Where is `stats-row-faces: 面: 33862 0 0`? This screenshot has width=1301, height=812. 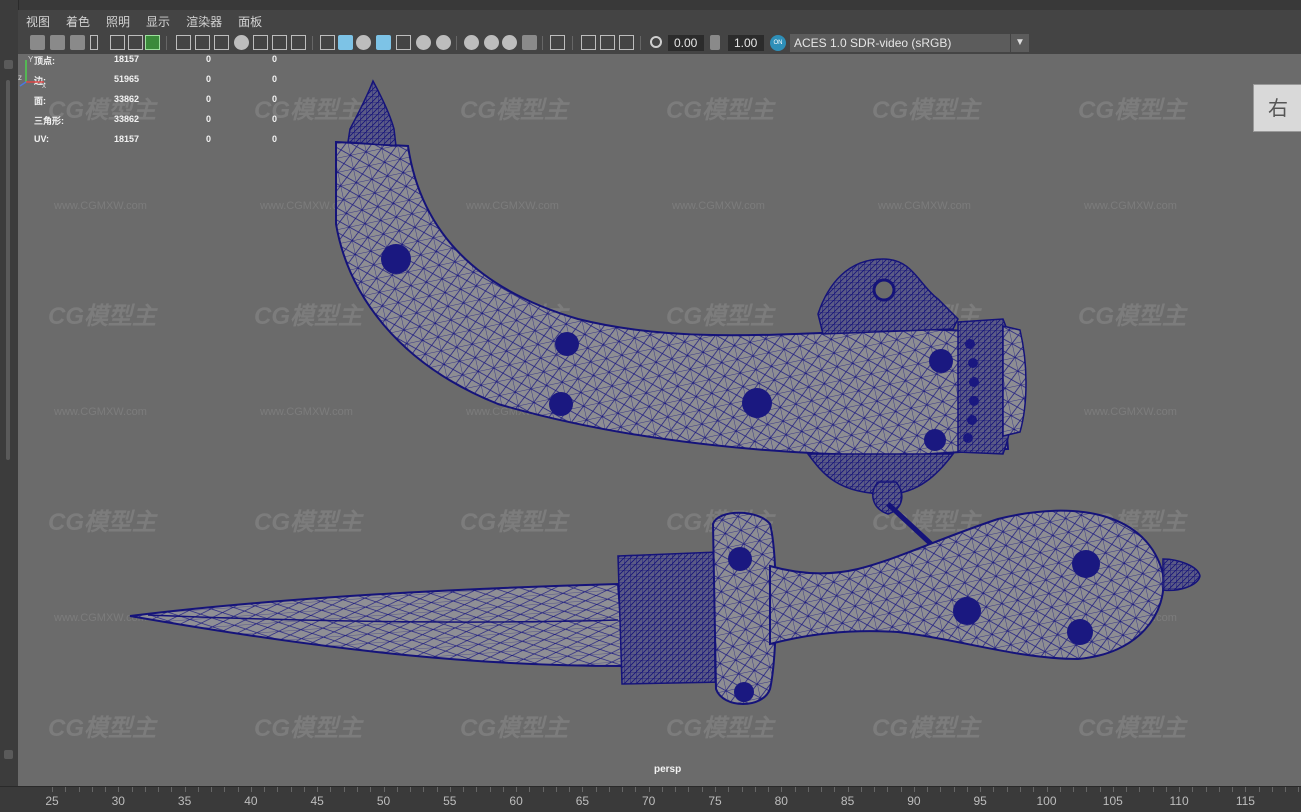 stats-row-faces: 面: 33862 0 0 is located at coordinates (156, 100).